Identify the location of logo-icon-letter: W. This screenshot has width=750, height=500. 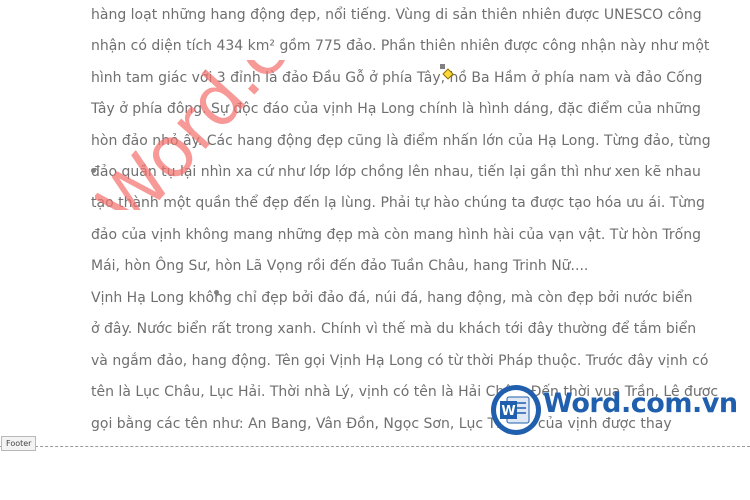
(508, 411).